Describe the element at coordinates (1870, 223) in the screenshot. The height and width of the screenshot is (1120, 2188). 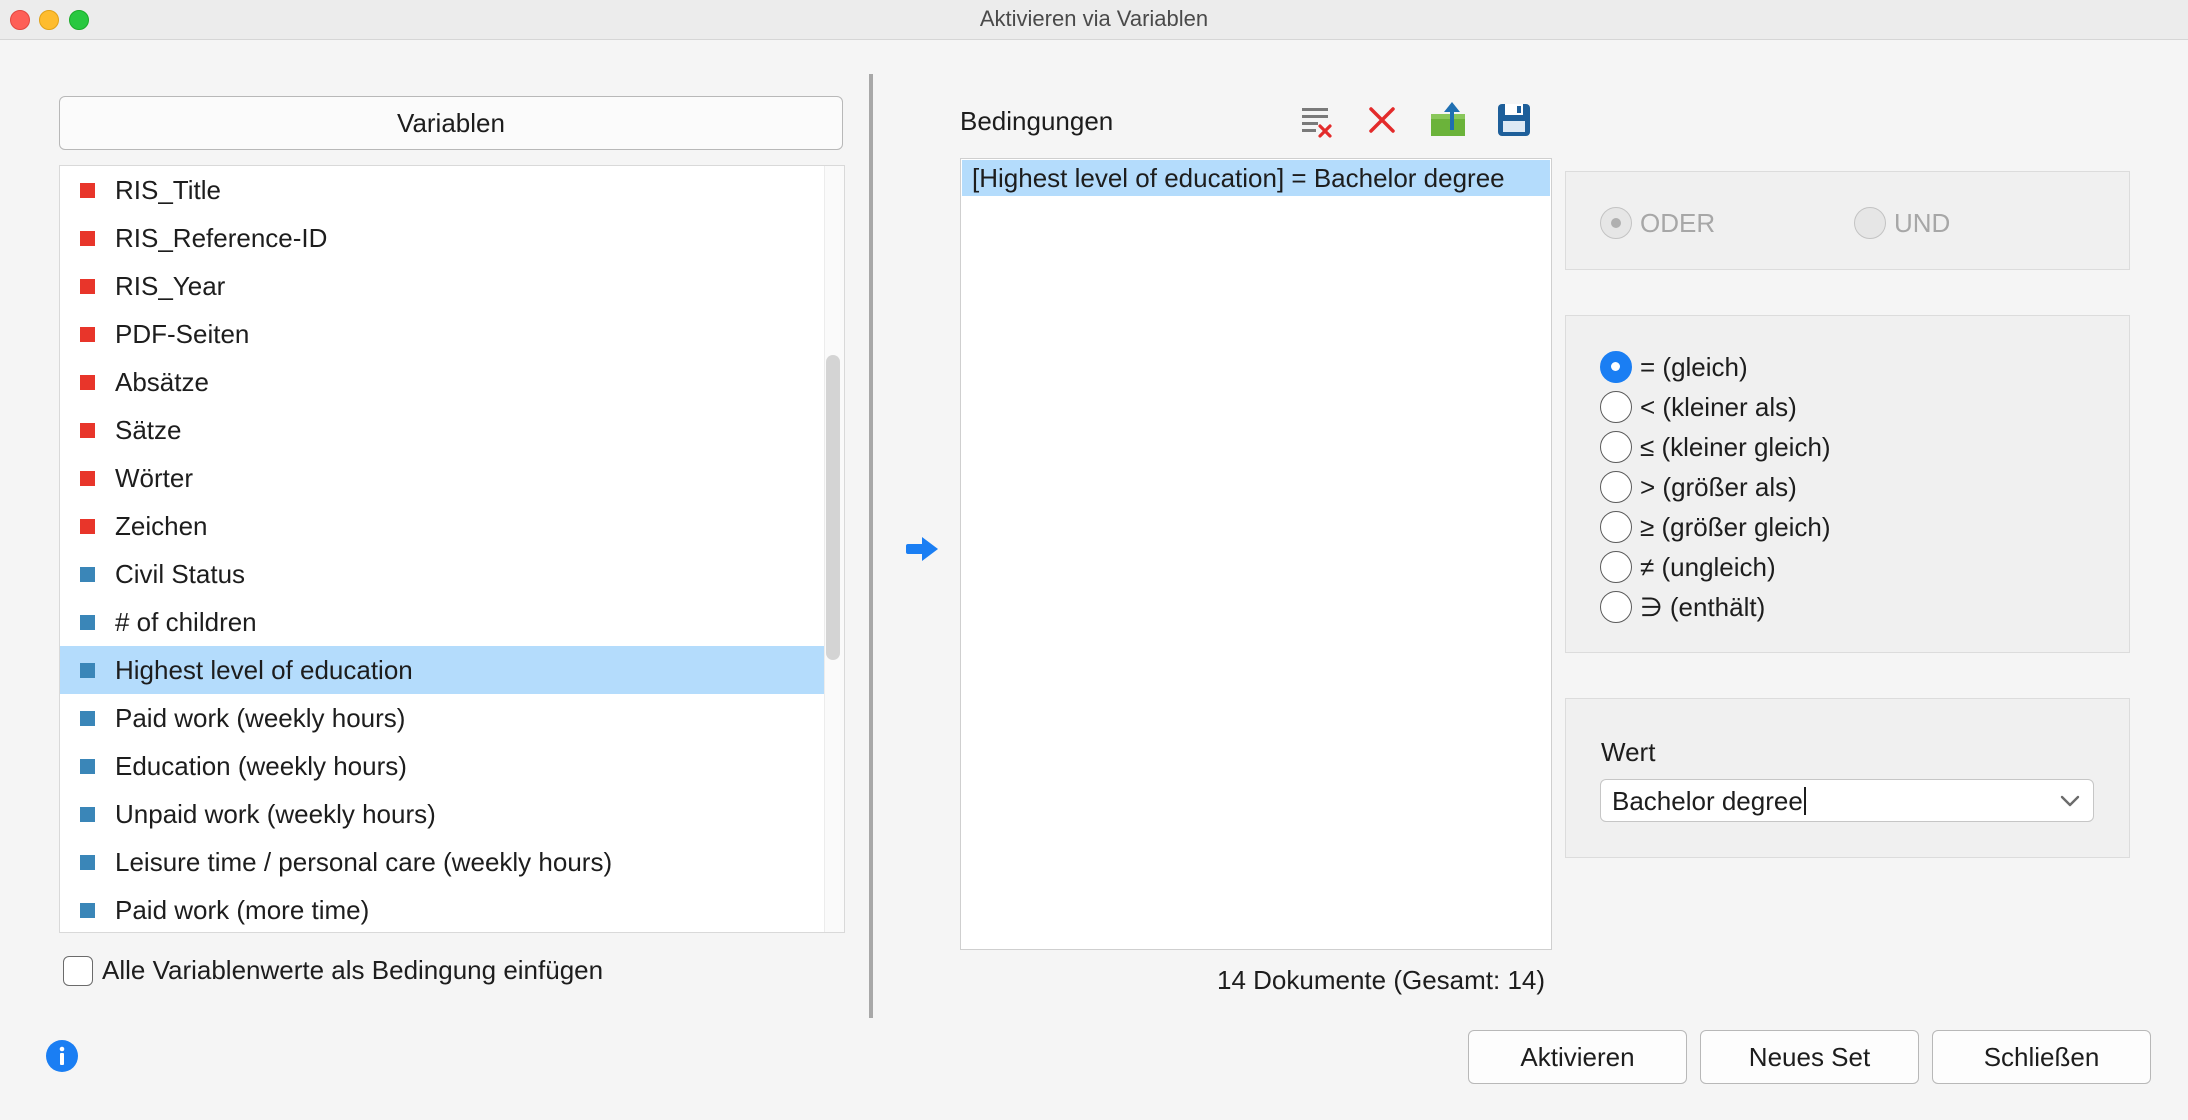
I see `and-radio` at that location.